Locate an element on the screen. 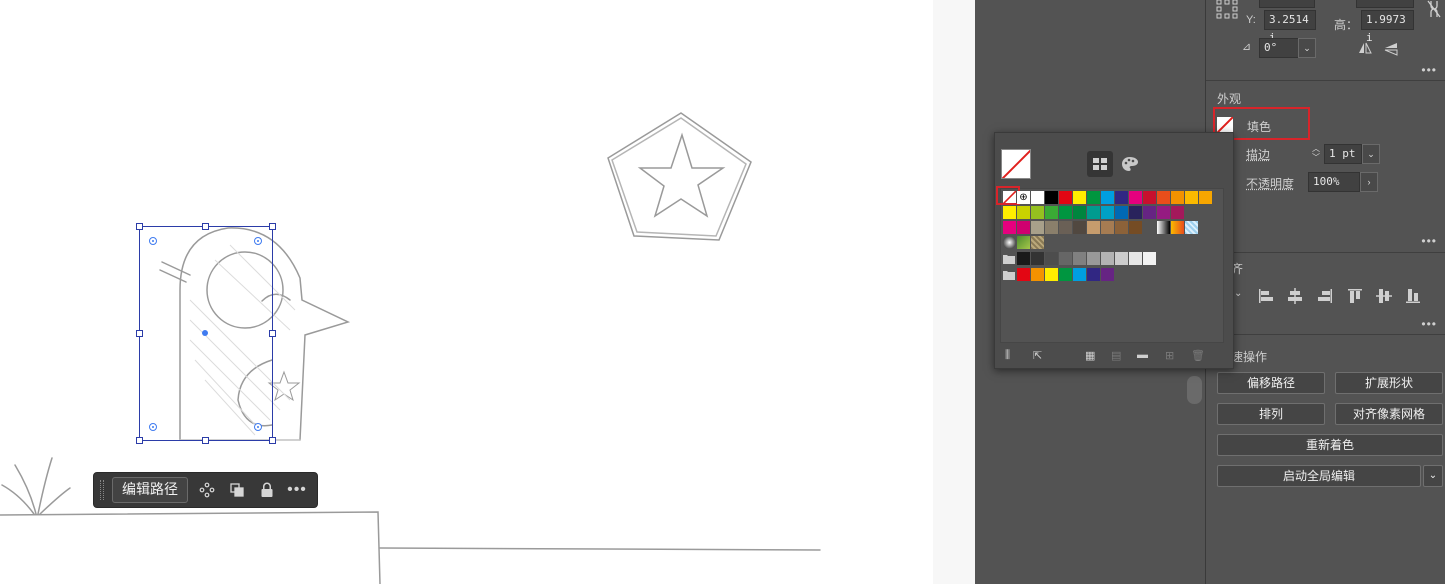 This screenshot has width=1445, height=584. reference-point-icon is located at coordinates (1227, 10).